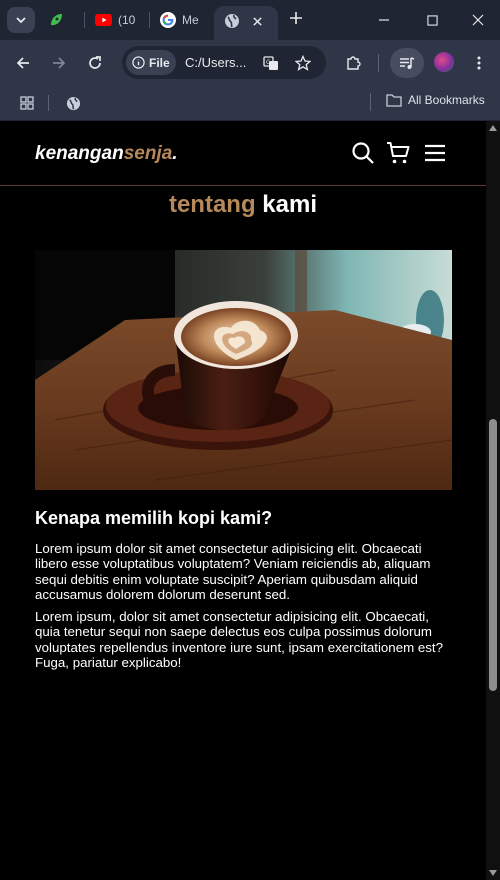 The image size is (500, 880). I want to click on arrow-left-icon, so click(22, 63).